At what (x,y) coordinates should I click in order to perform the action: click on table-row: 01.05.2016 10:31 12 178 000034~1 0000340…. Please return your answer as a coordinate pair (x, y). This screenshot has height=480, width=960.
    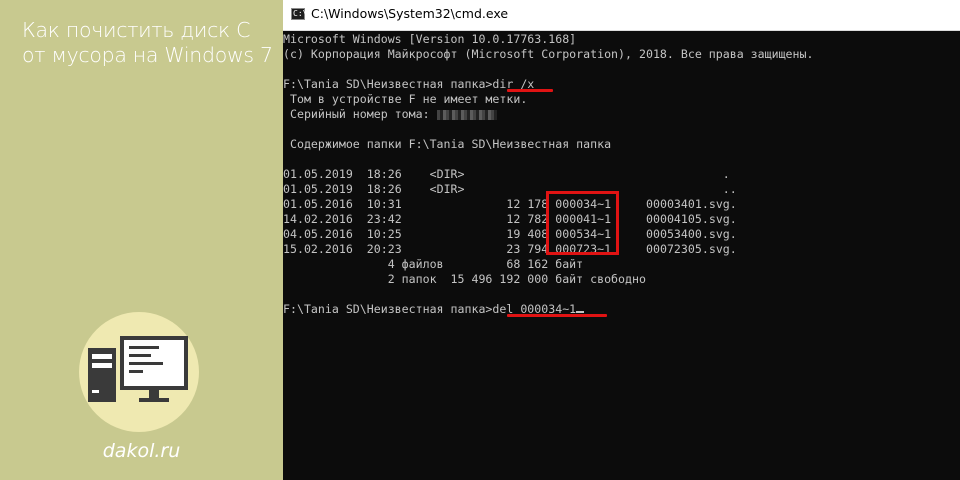
    Looking at the image, I should click on (510, 204).